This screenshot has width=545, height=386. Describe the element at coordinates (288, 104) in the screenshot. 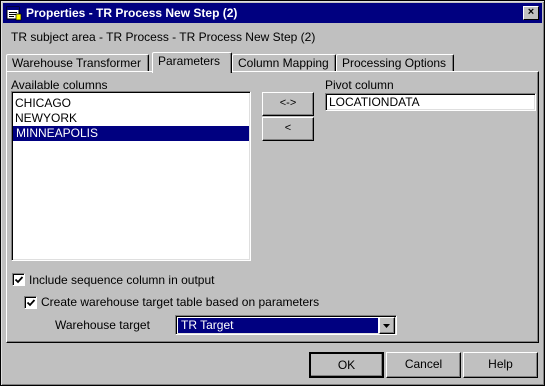

I see `swap-column-button: <->` at that location.